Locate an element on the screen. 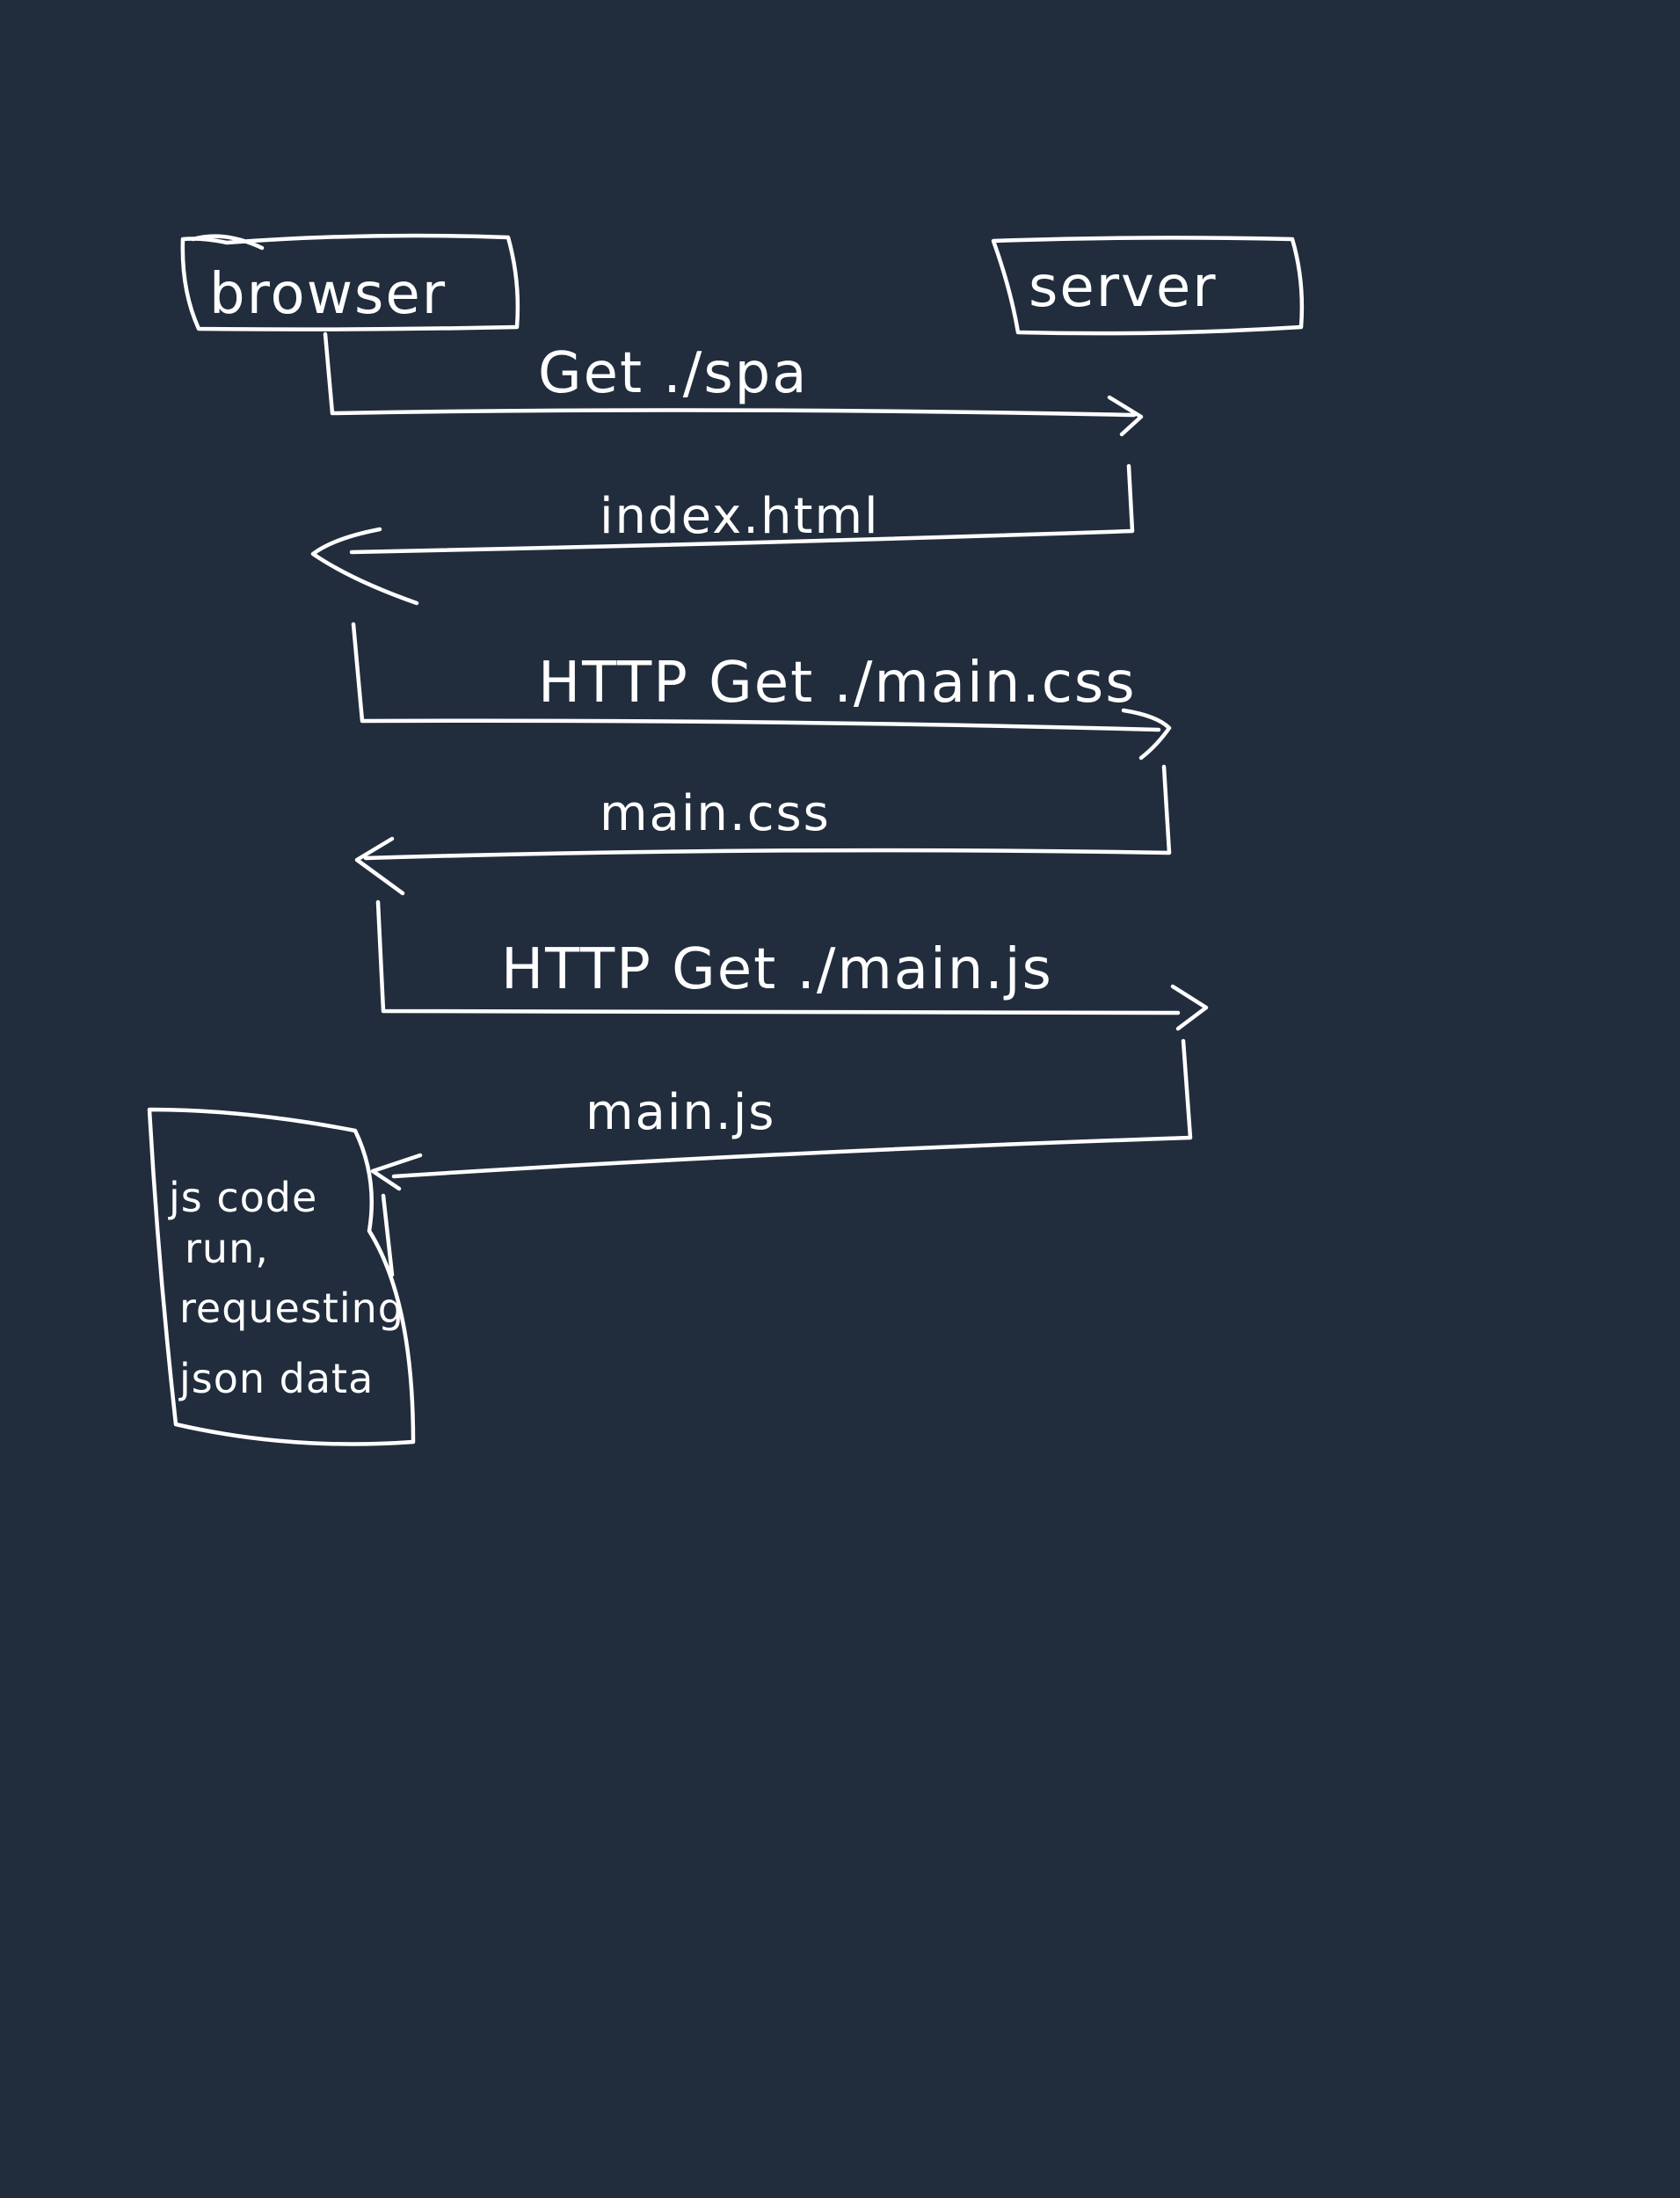 This screenshot has height=2198, width=1680. message-label-main-js: main.js is located at coordinates (680, 1112).